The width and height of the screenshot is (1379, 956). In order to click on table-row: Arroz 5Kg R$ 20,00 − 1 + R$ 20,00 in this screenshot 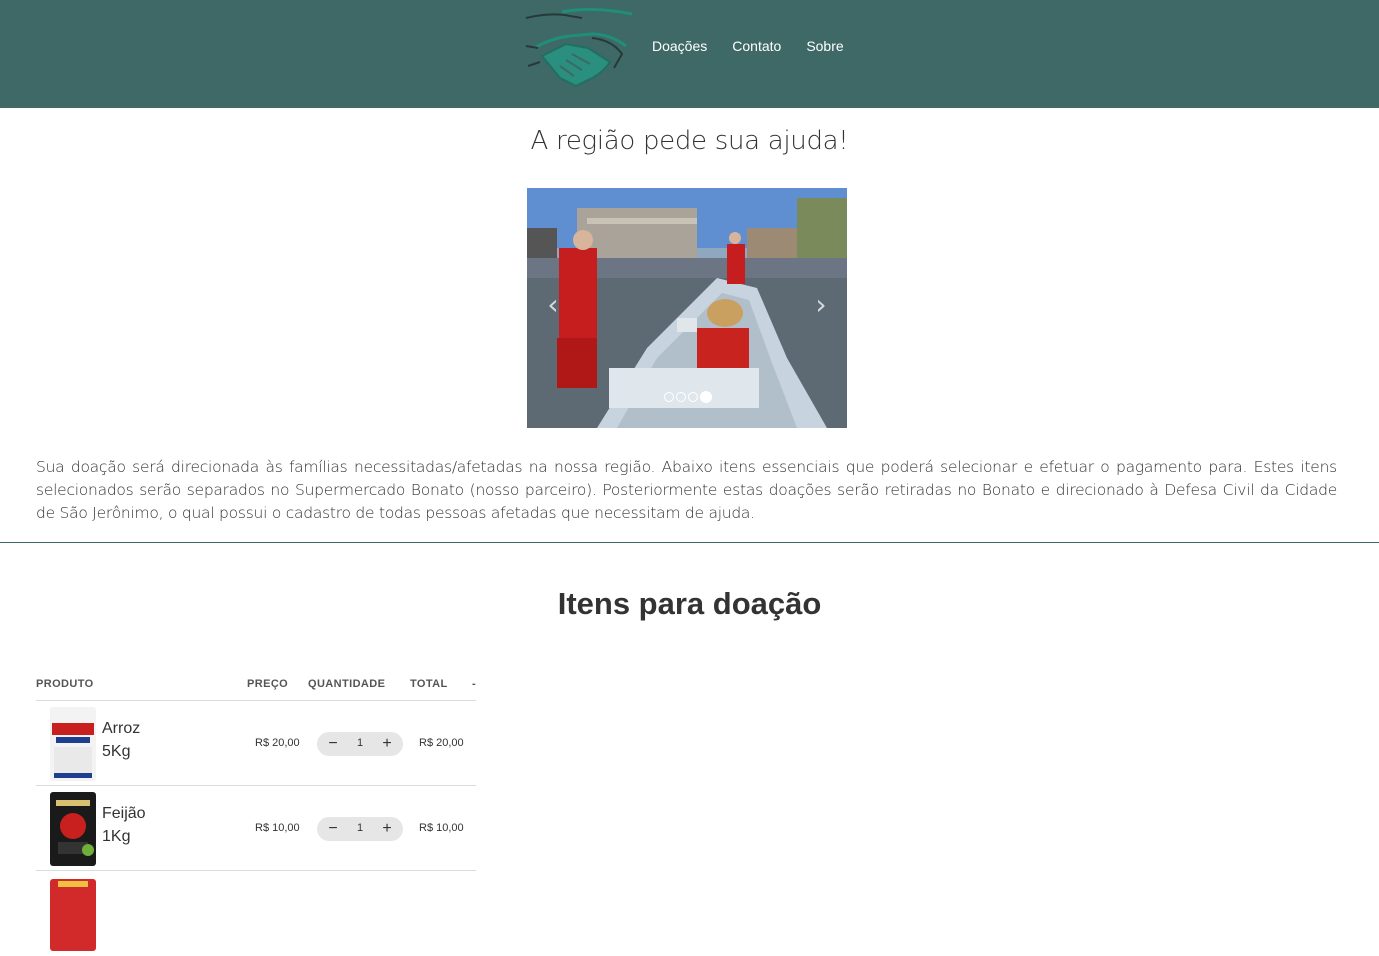, I will do `click(256, 743)`.